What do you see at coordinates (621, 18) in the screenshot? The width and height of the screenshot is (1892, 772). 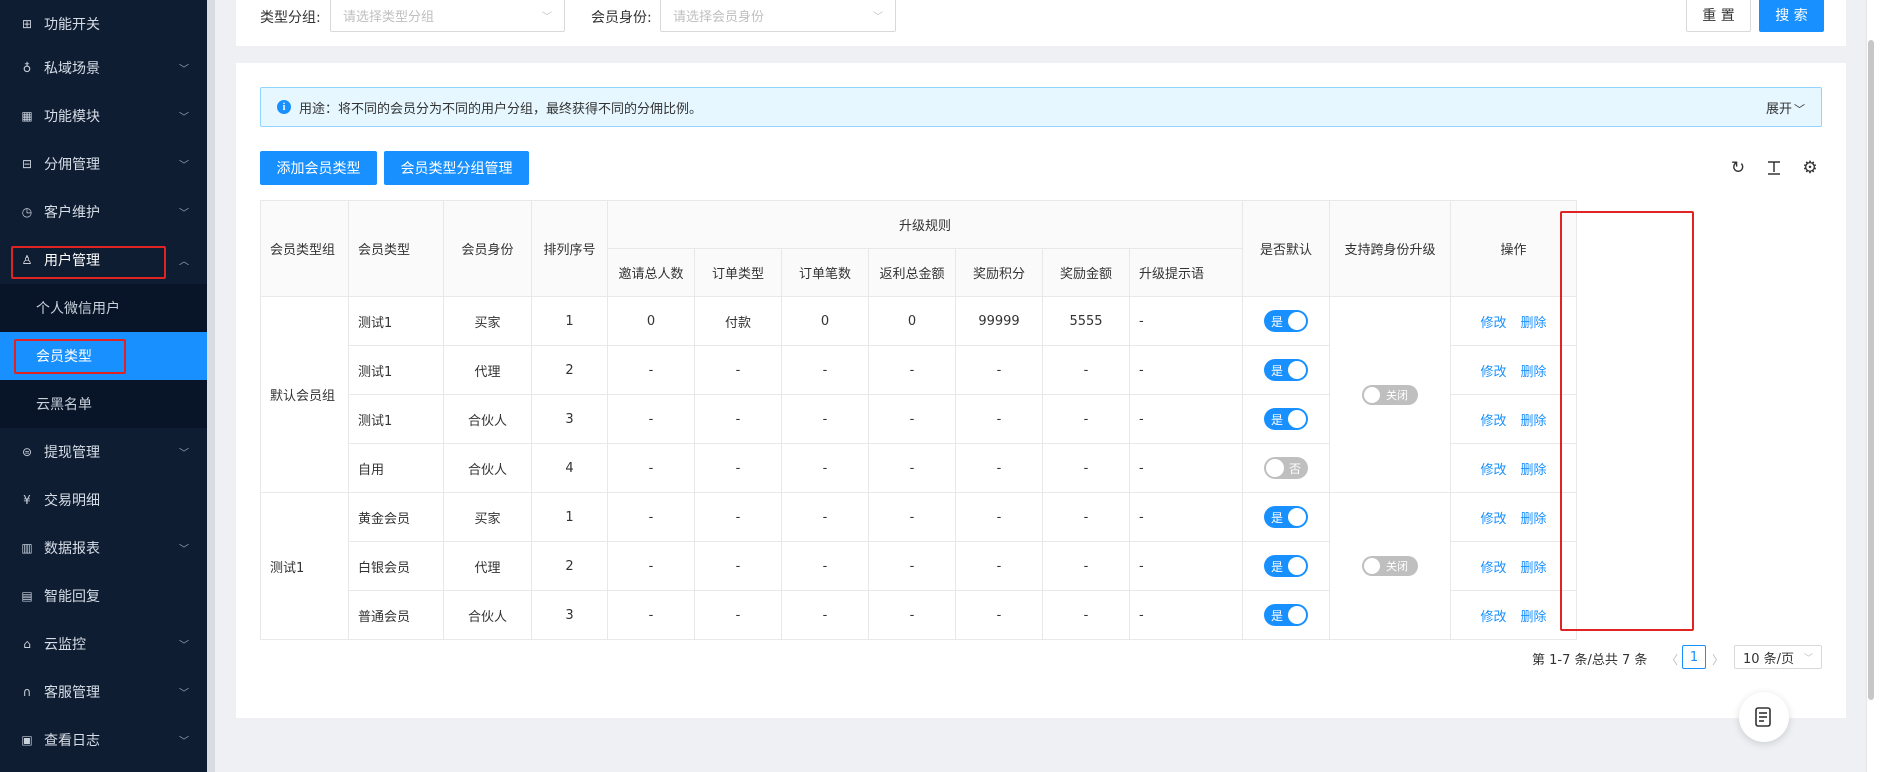 I see `identity-filter-label: 会员身份:` at bounding box center [621, 18].